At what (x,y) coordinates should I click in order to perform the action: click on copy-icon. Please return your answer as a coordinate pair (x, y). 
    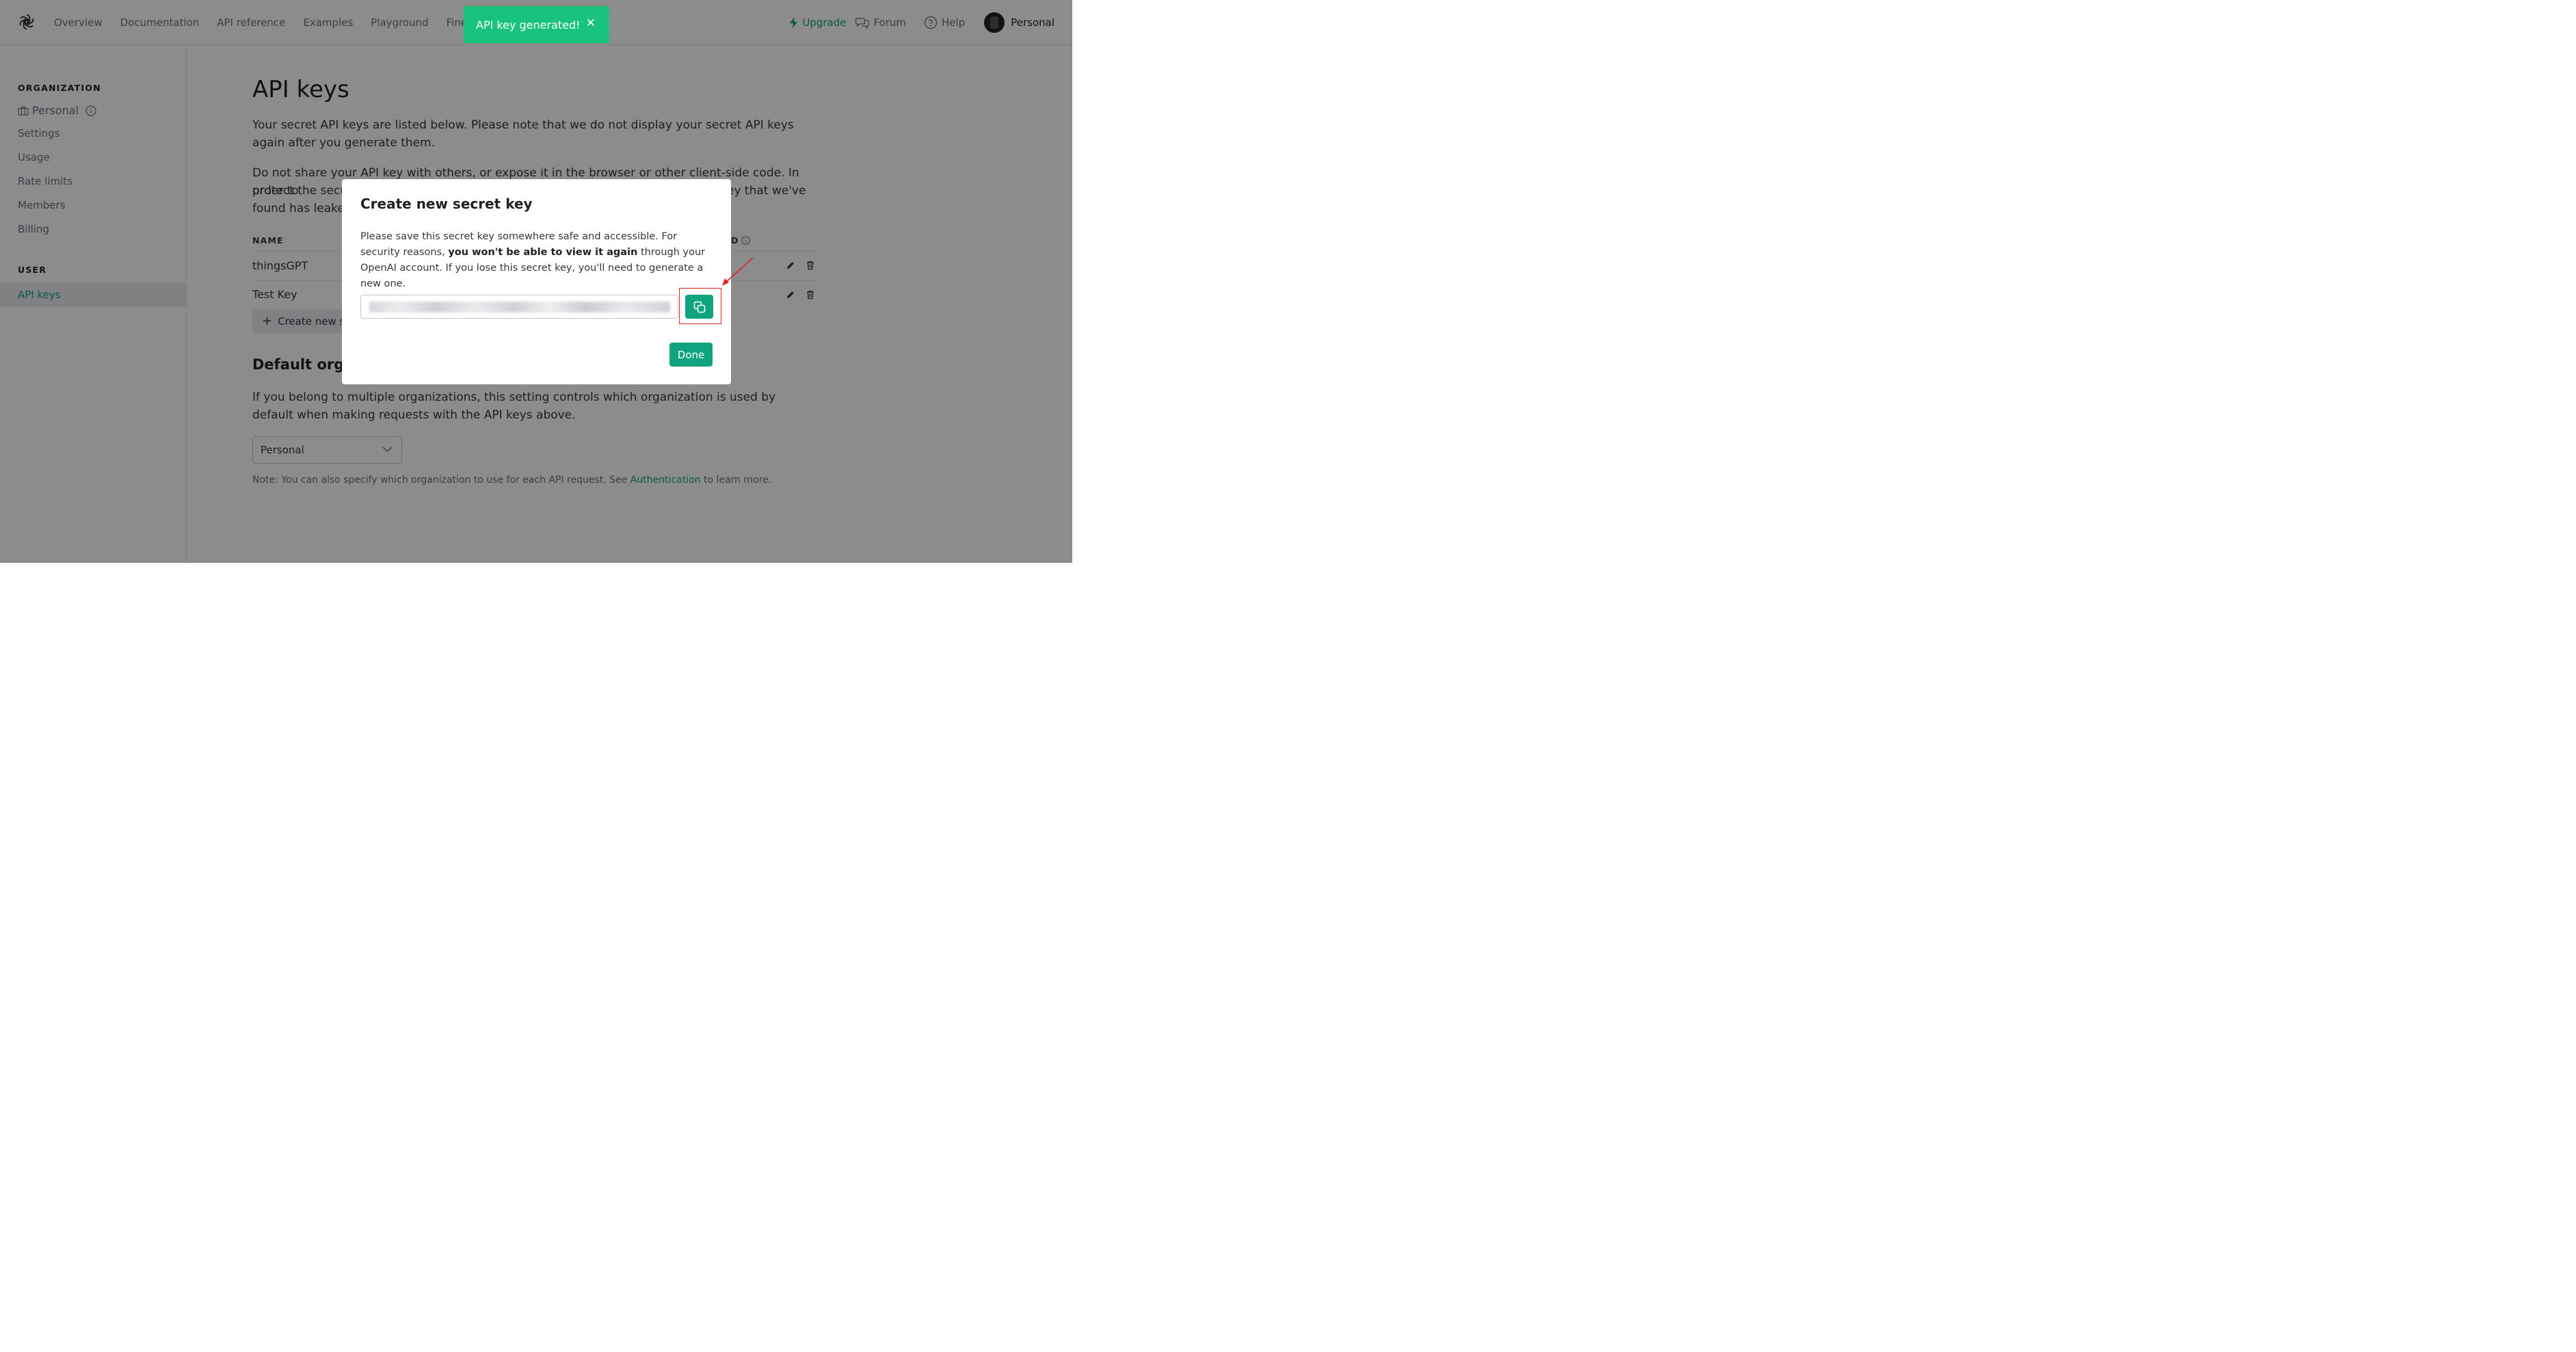
    Looking at the image, I should click on (699, 307).